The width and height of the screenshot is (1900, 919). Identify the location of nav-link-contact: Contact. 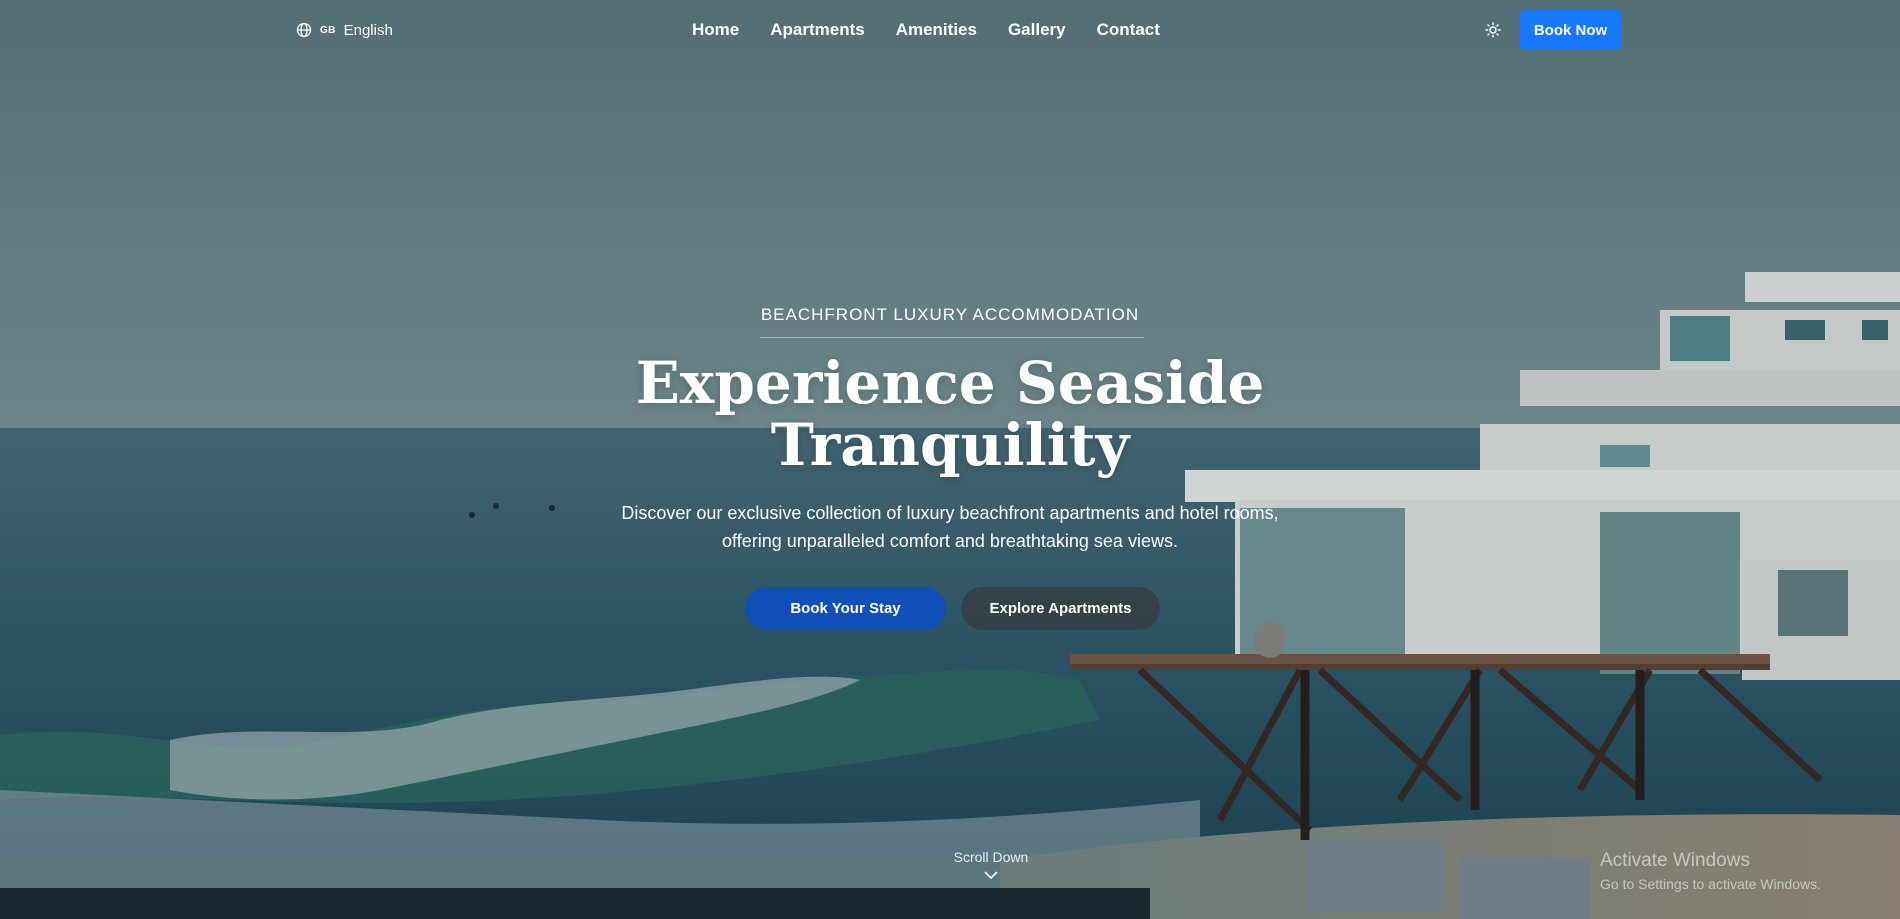
(1128, 30).